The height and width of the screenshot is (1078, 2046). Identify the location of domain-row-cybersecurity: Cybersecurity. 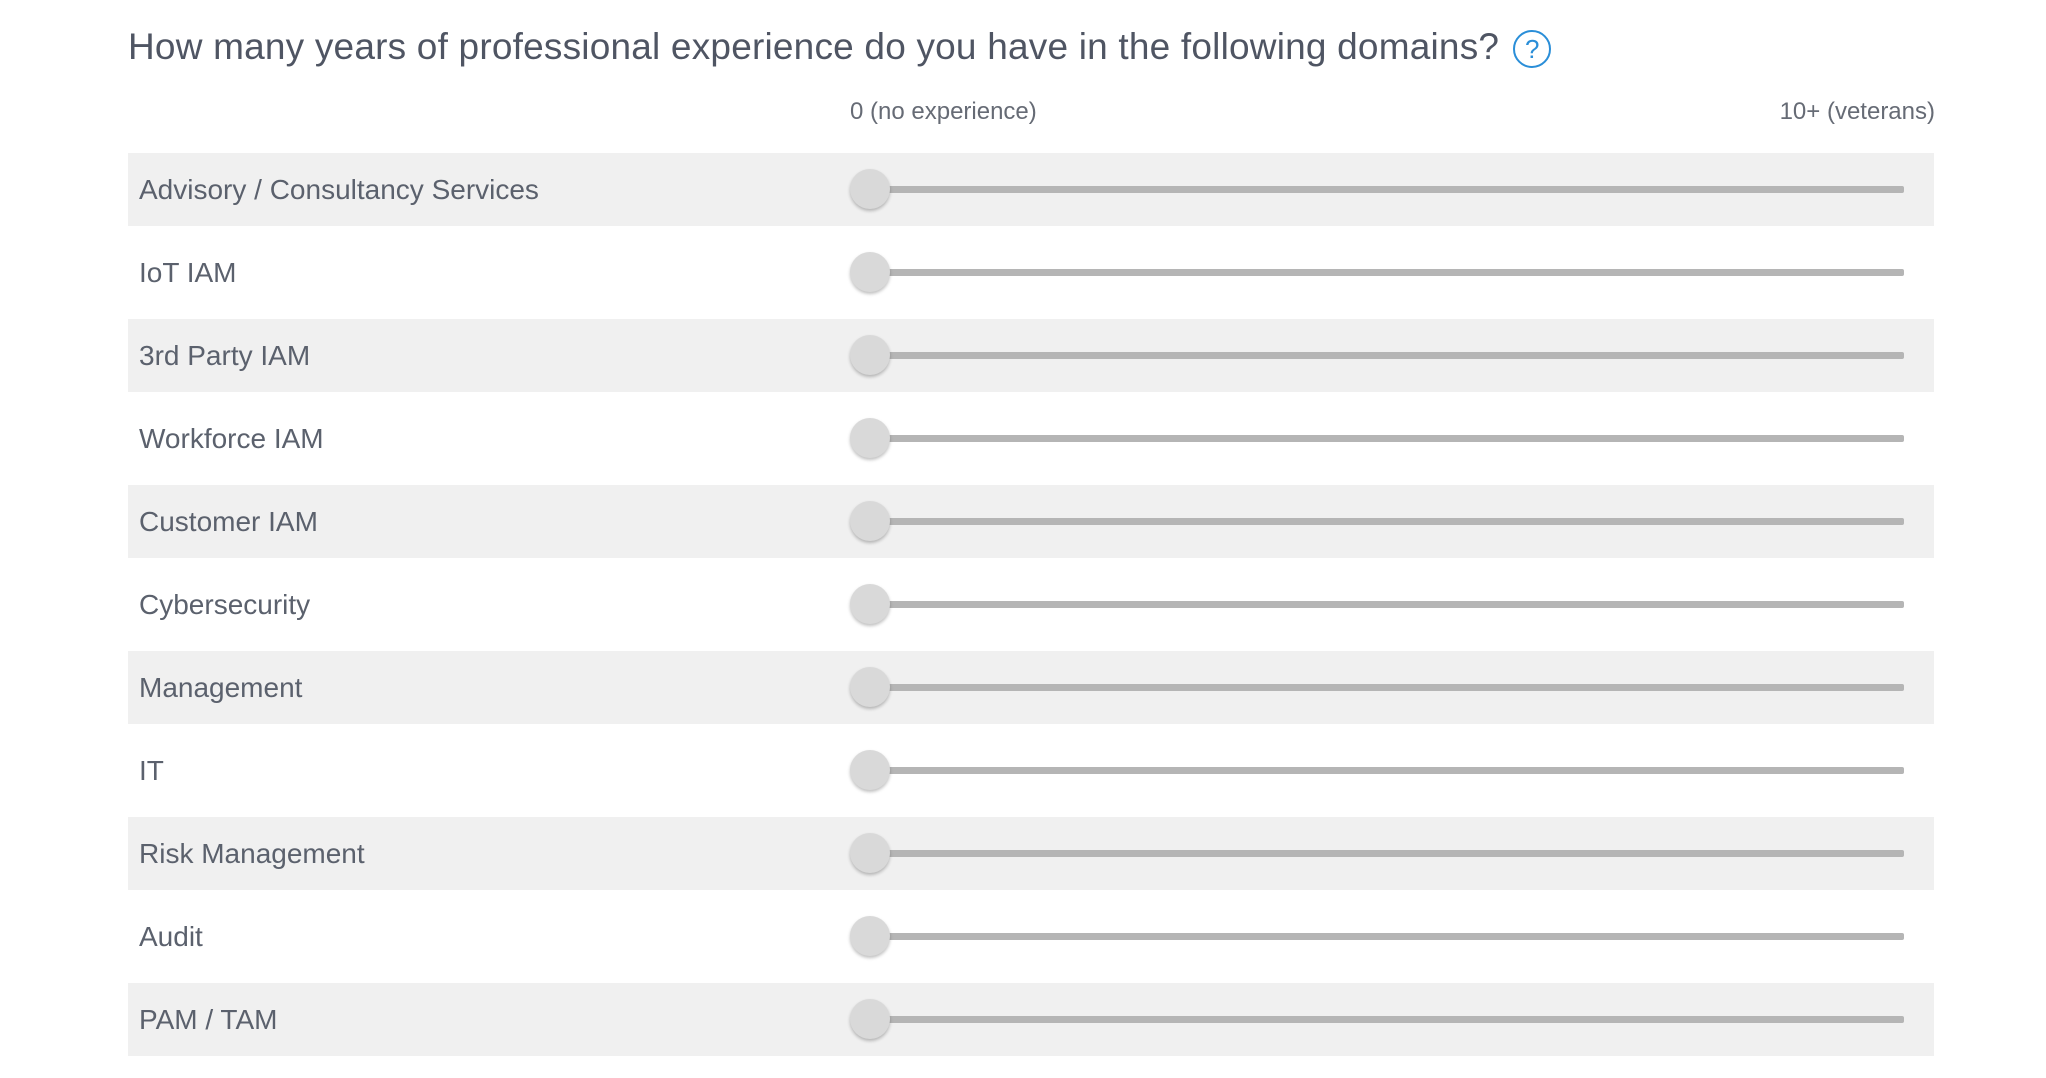
(1031, 604).